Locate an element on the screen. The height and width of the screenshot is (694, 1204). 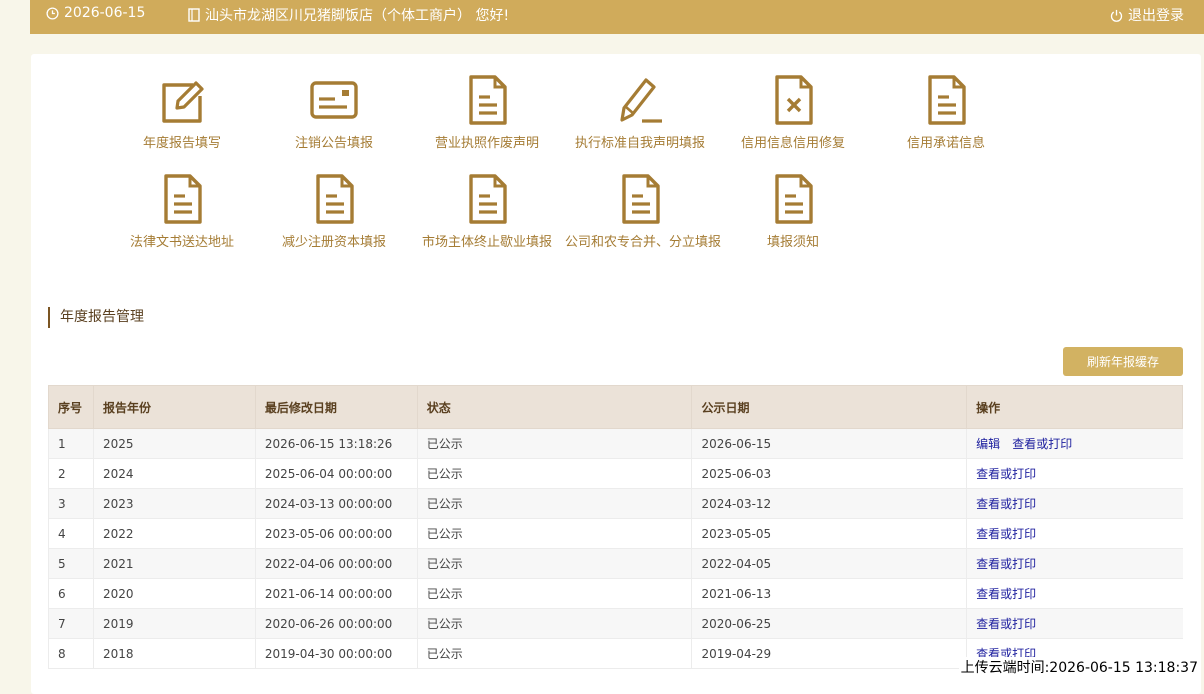
cell-modified: 2026-06-15 13:18:26 is located at coordinates (336, 443).